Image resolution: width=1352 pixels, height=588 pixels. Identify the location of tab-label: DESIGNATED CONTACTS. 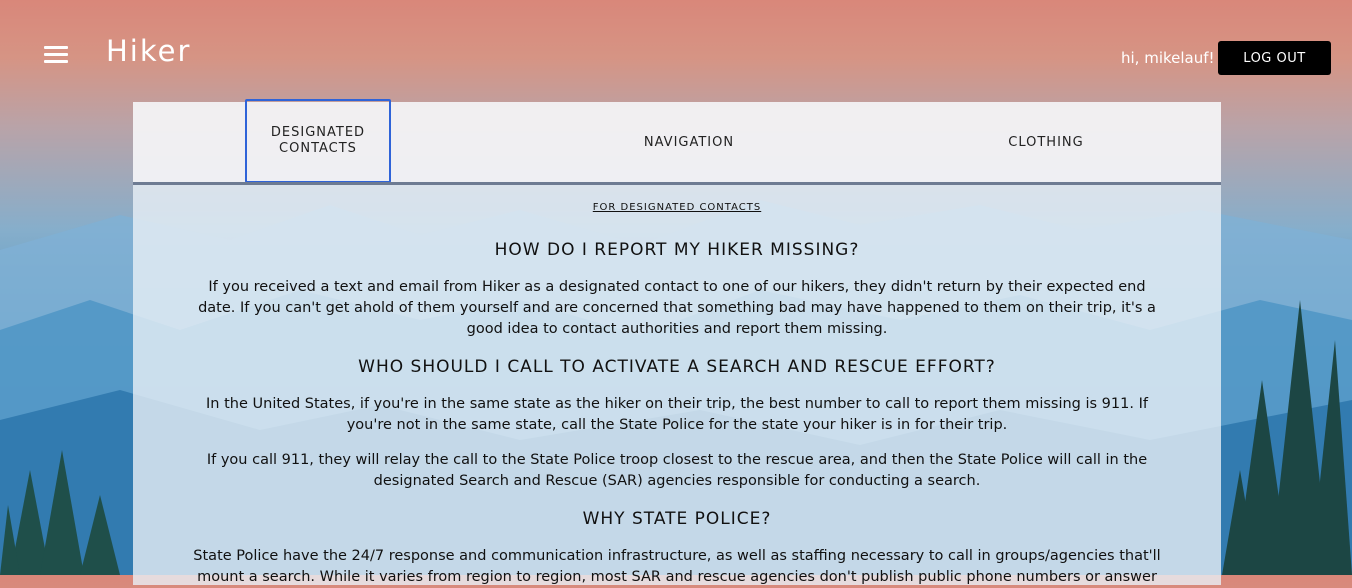
(318, 141).